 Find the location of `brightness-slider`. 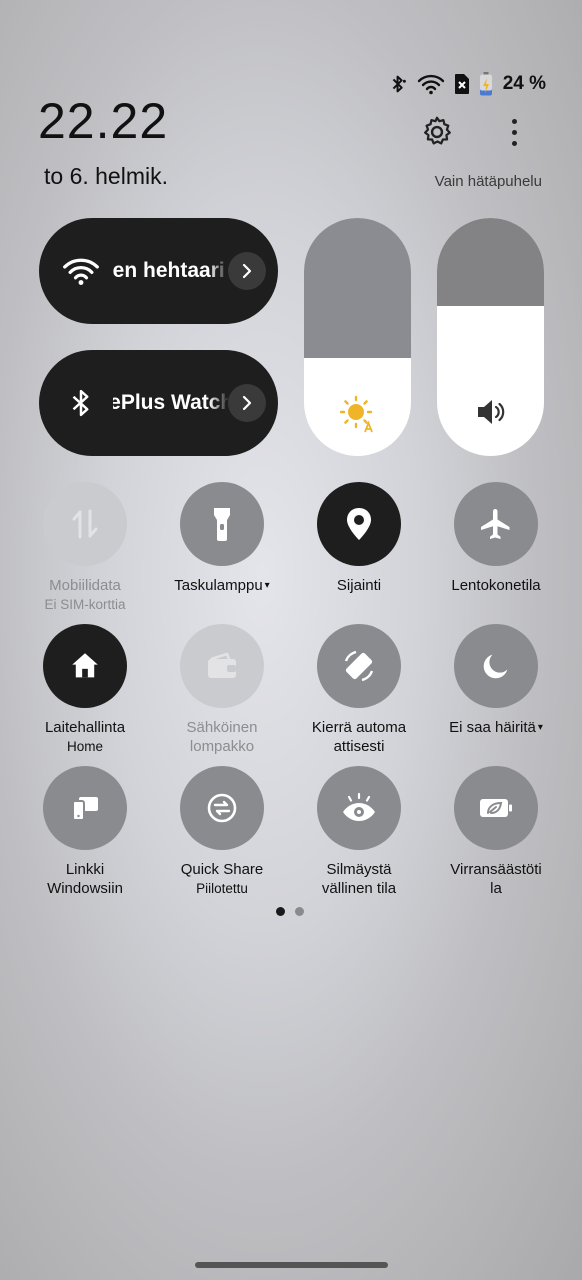

brightness-slider is located at coordinates (357, 337).